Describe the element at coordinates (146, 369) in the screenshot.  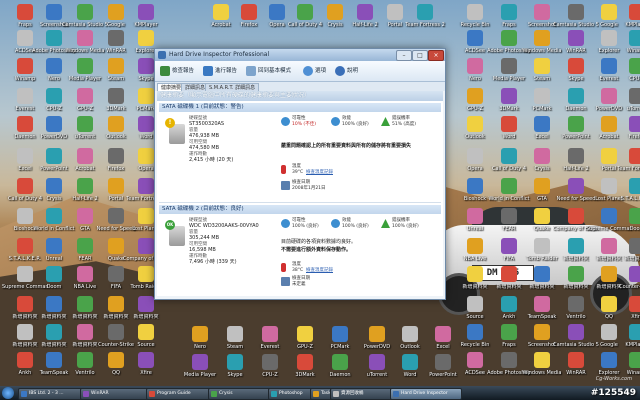
I see `desktop-icon: Xfire` at that location.